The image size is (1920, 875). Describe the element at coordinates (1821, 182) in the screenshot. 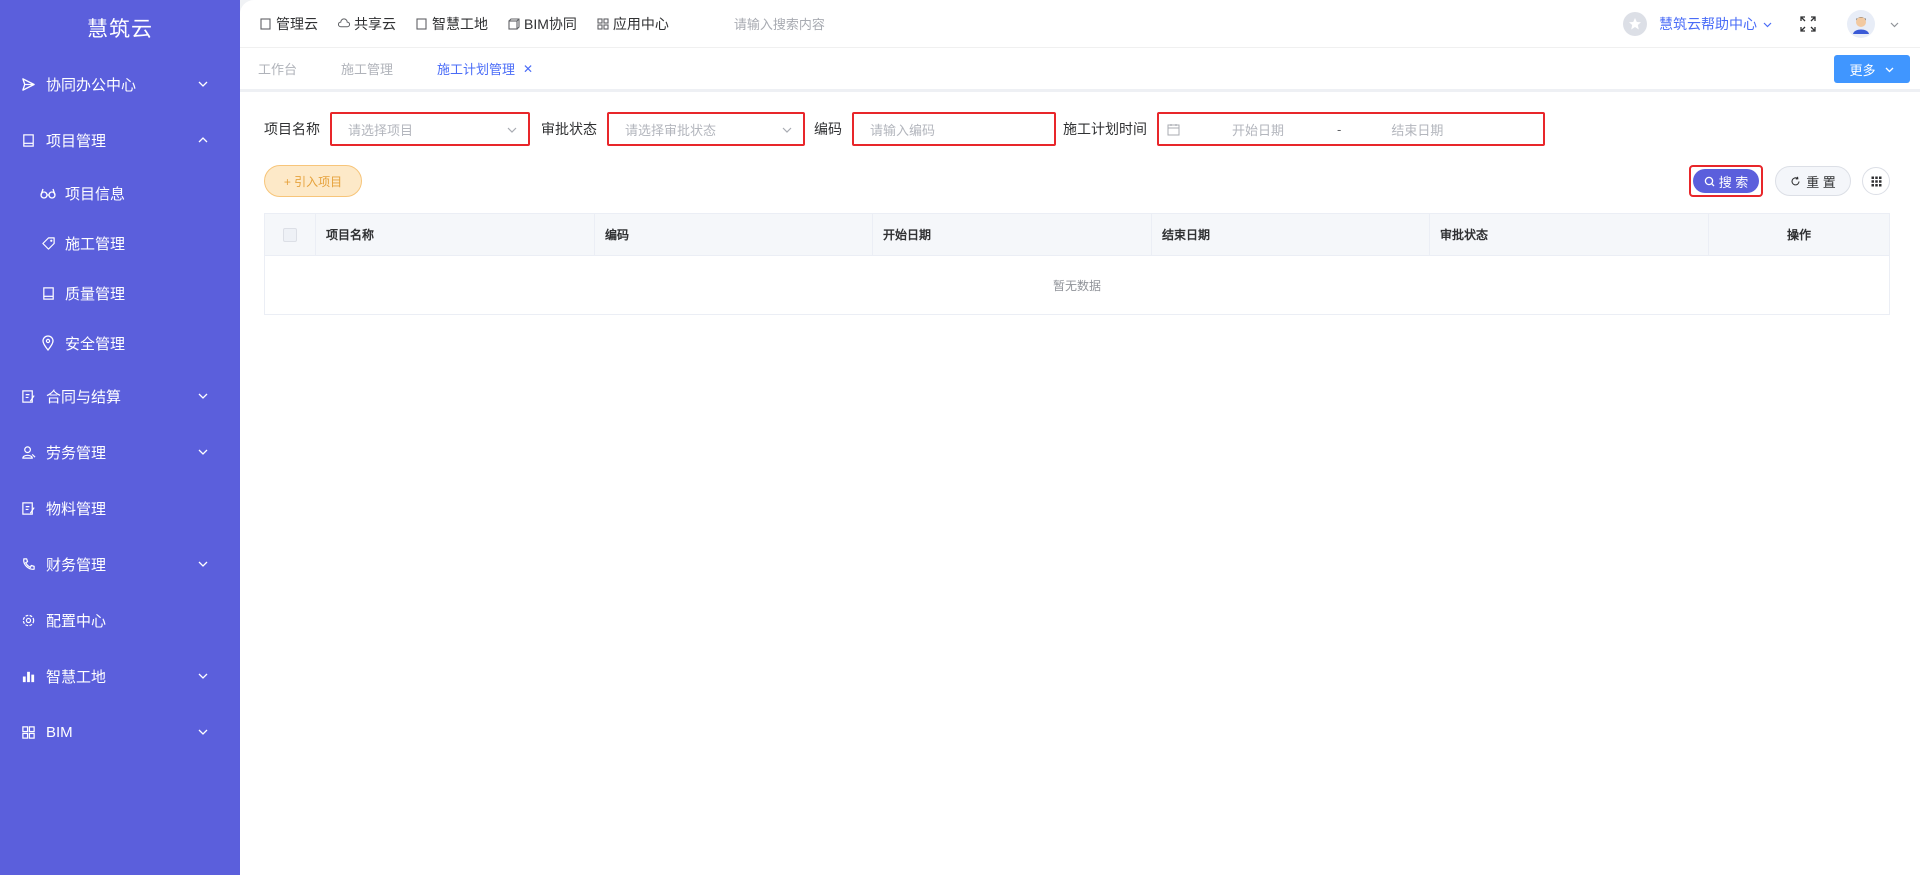

I see `reset-button-label: 重 置` at that location.